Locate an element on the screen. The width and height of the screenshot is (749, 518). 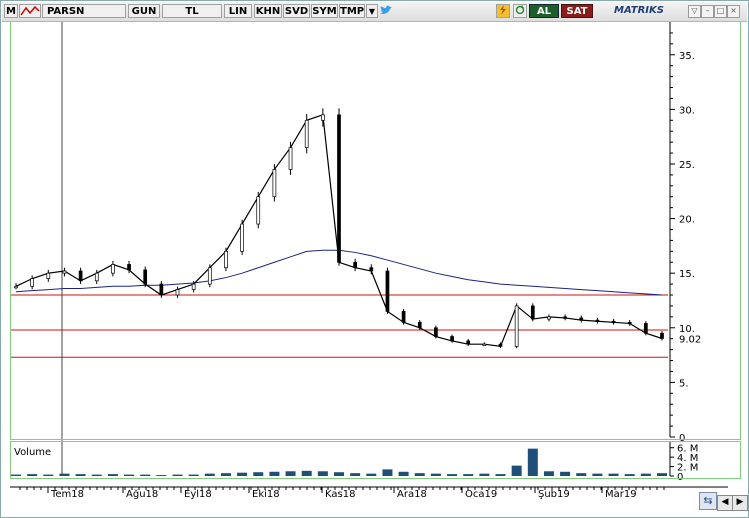
scroll-left-icon: ◀ is located at coordinates (725, 503).